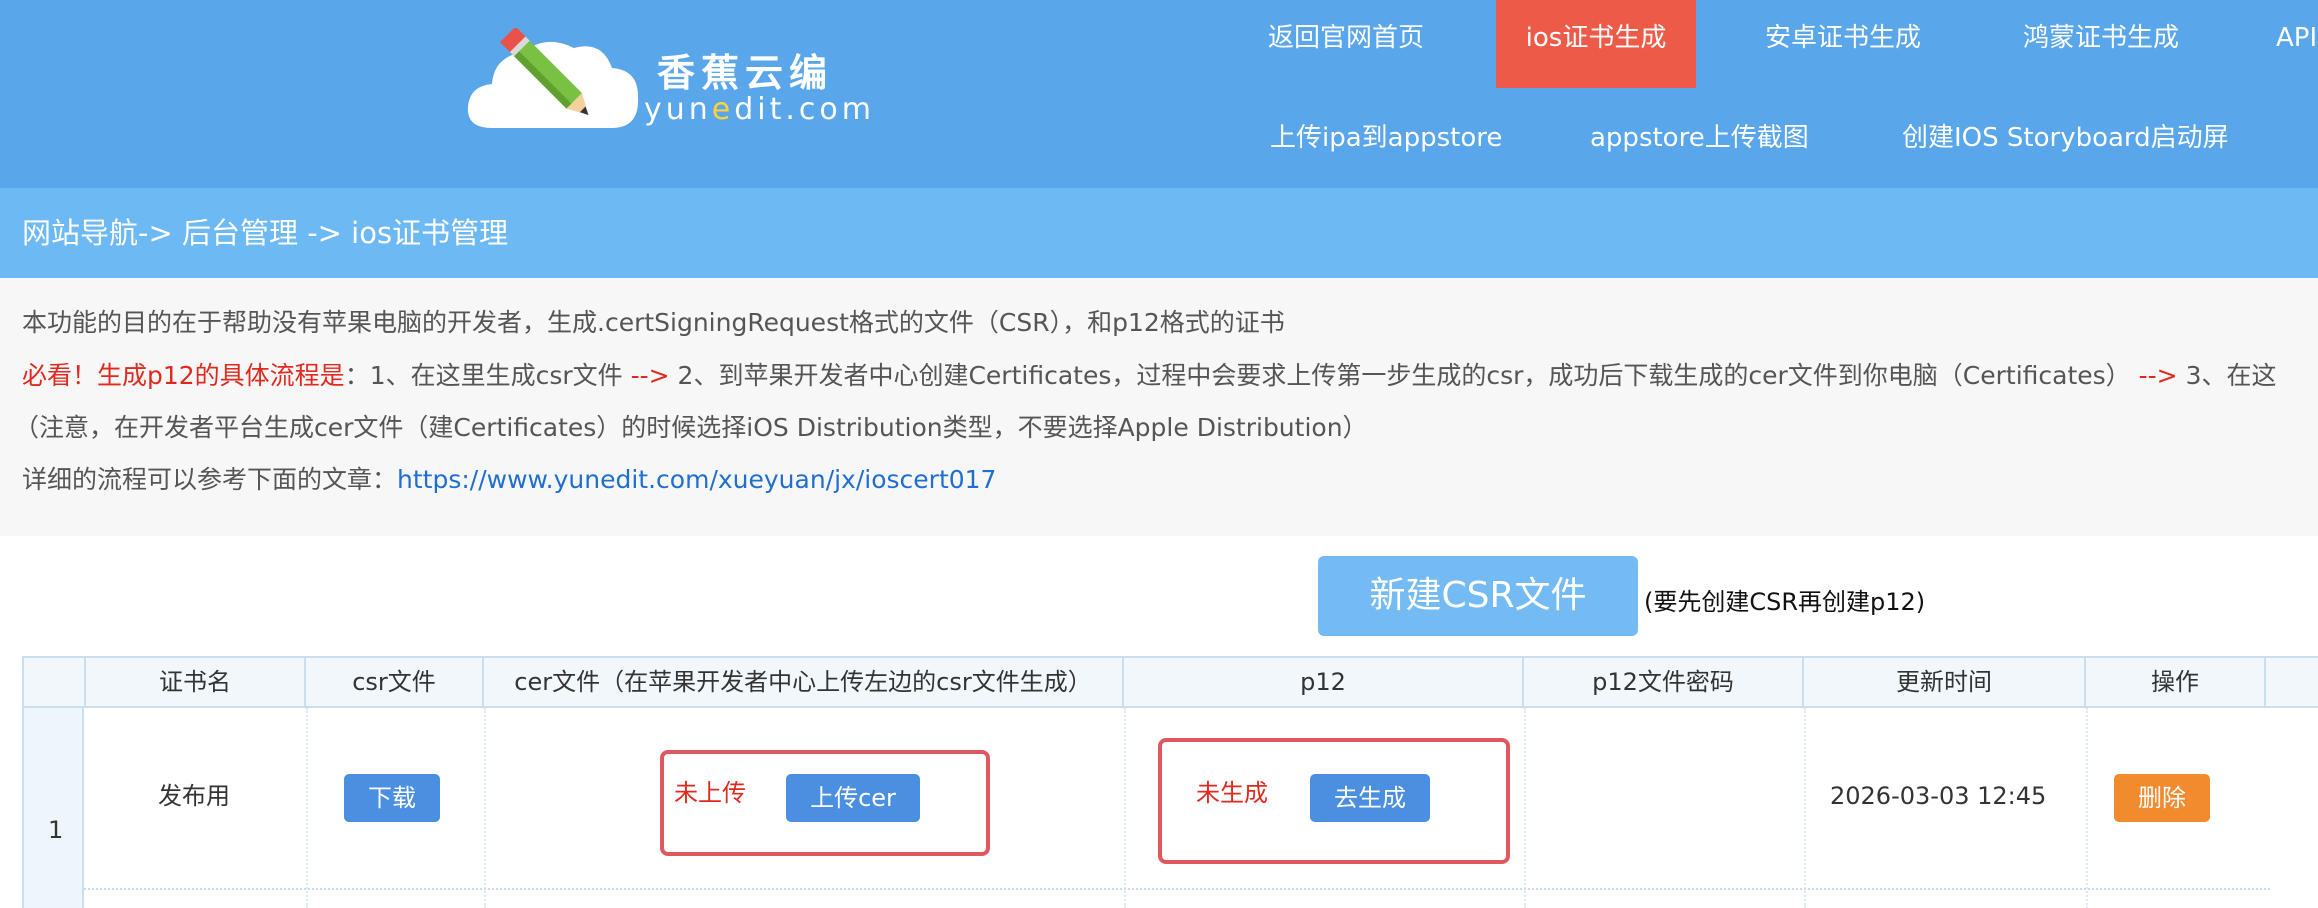 This screenshot has height=908, width=2318. Describe the element at coordinates (1664, 682) in the screenshot. I see `table-header-p12-password: p12文件密码` at that location.